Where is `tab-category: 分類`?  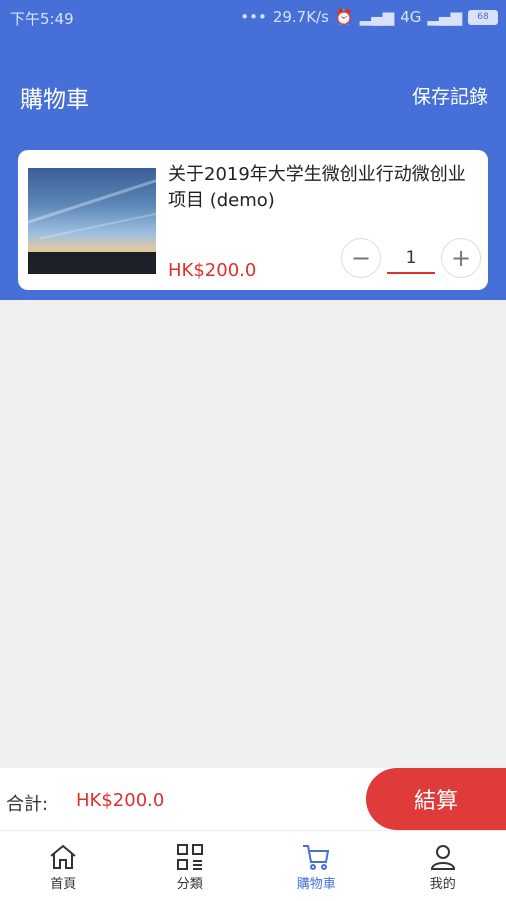
tab-category: 分類 is located at coordinates (190, 866).